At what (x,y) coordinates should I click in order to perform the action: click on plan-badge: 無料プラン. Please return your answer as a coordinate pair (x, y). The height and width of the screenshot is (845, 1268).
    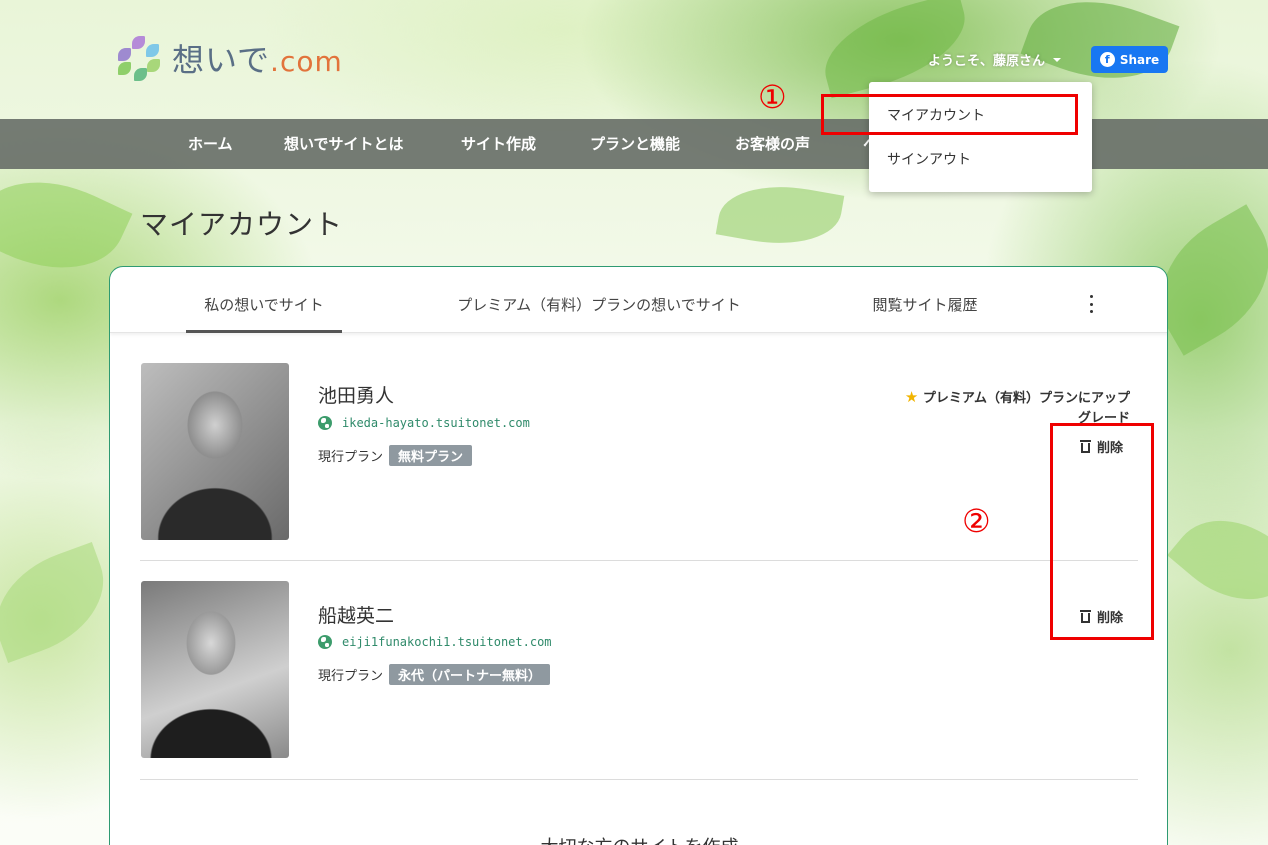
    Looking at the image, I should click on (431, 455).